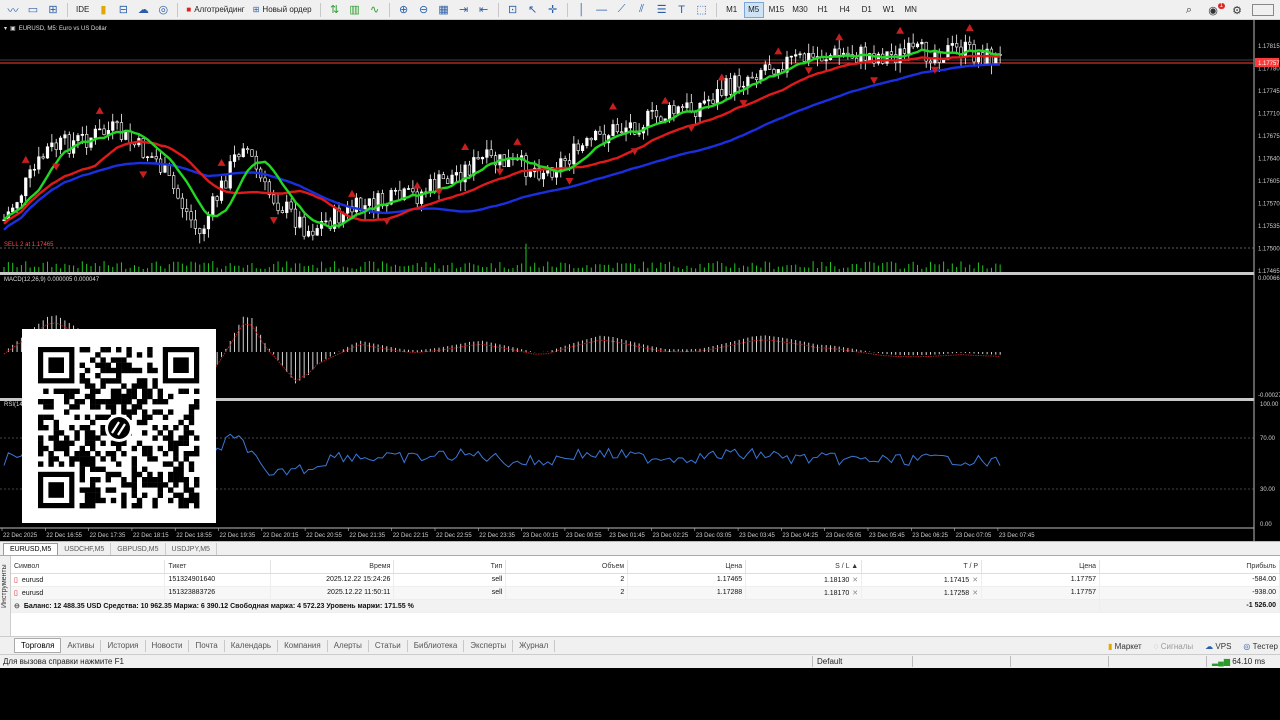 The image size is (1280, 720). Describe the element at coordinates (332, 567) in the screenshot. I see `col-time: Время` at that location.